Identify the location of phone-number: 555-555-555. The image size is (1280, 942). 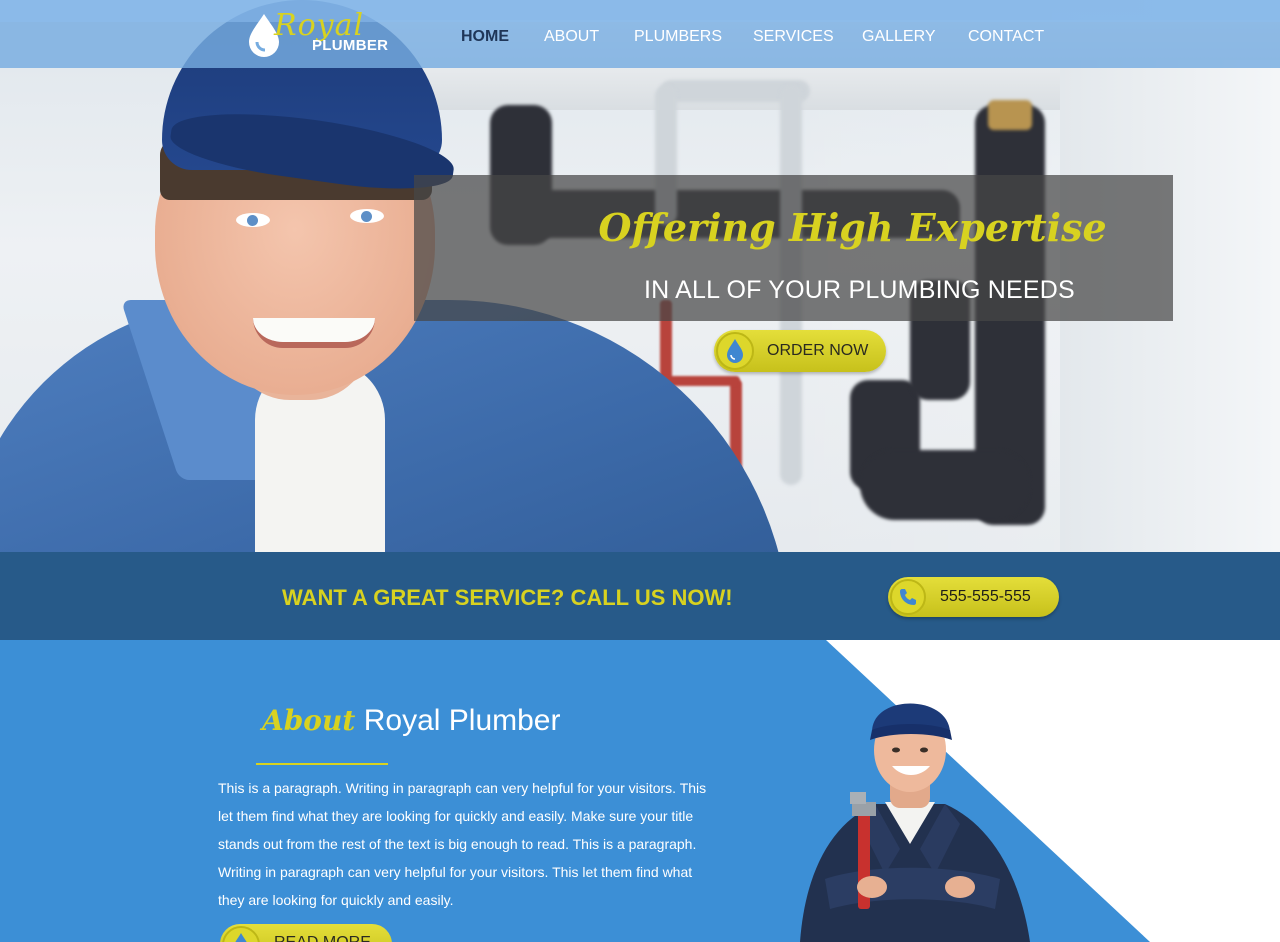
(985, 596).